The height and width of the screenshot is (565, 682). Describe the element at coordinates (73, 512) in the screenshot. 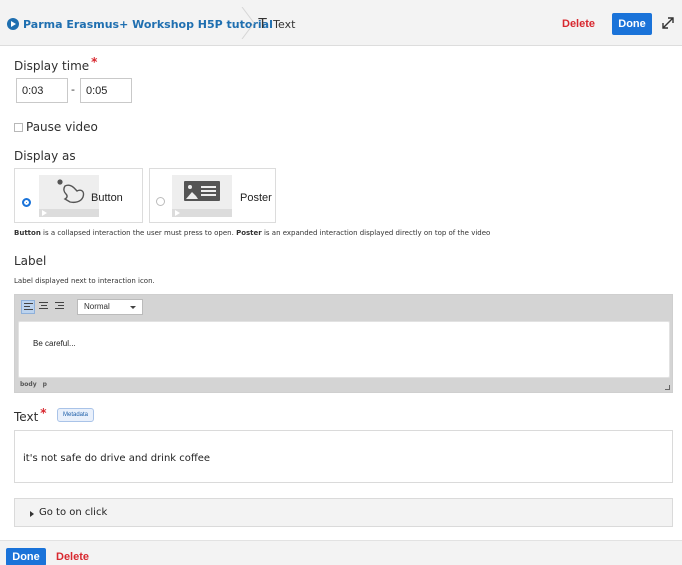

I see `go-to-on-click-label: Go to on click` at that location.